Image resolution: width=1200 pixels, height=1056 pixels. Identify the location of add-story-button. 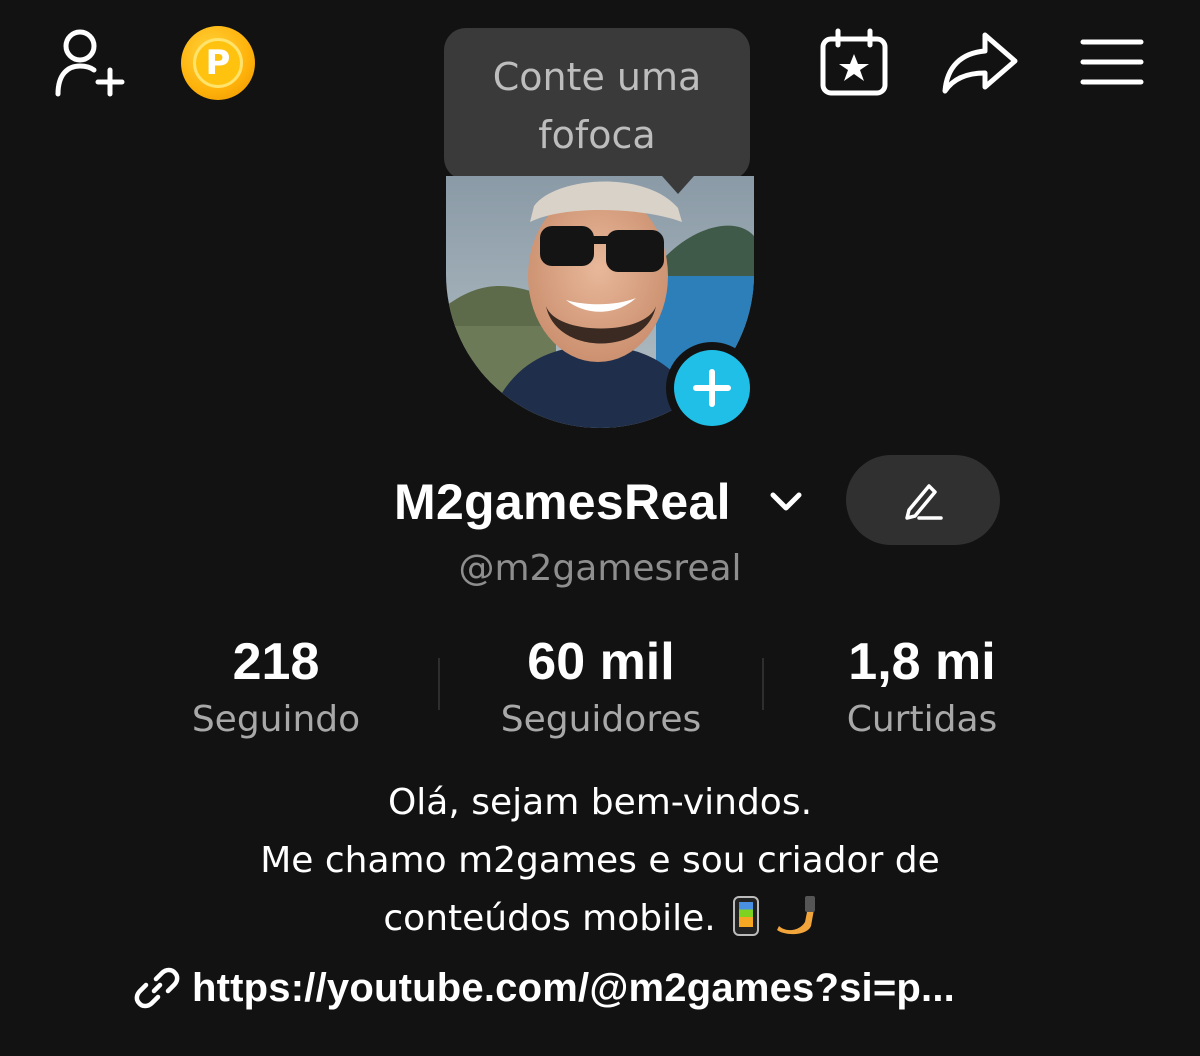
(712, 388).